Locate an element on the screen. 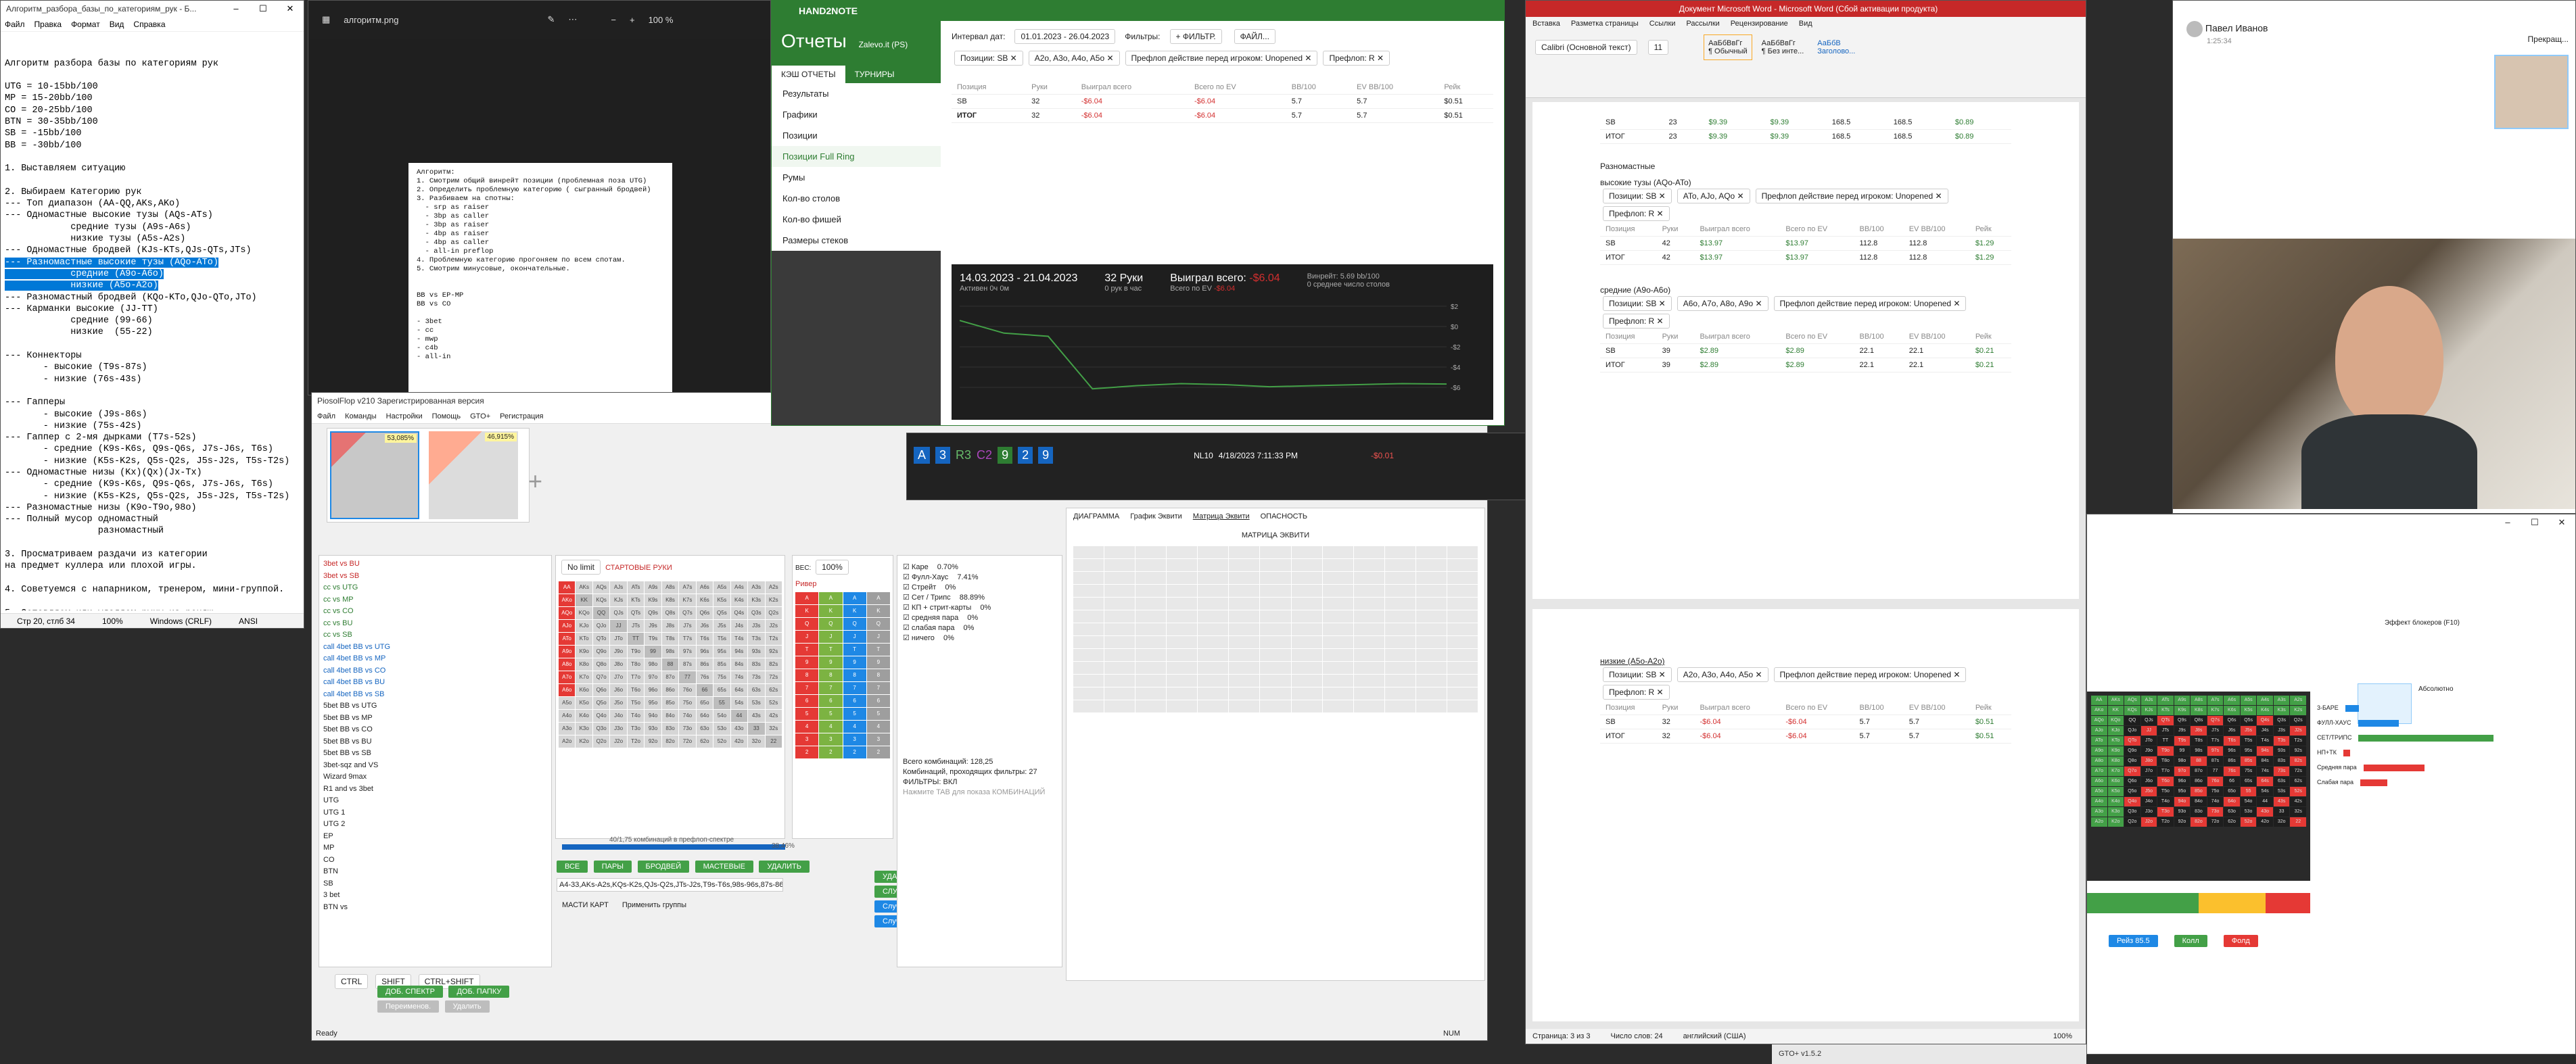 The height and width of the screenshot is (1064, 2576). gto-cell: 86o is located at coordinates (2199, 781).